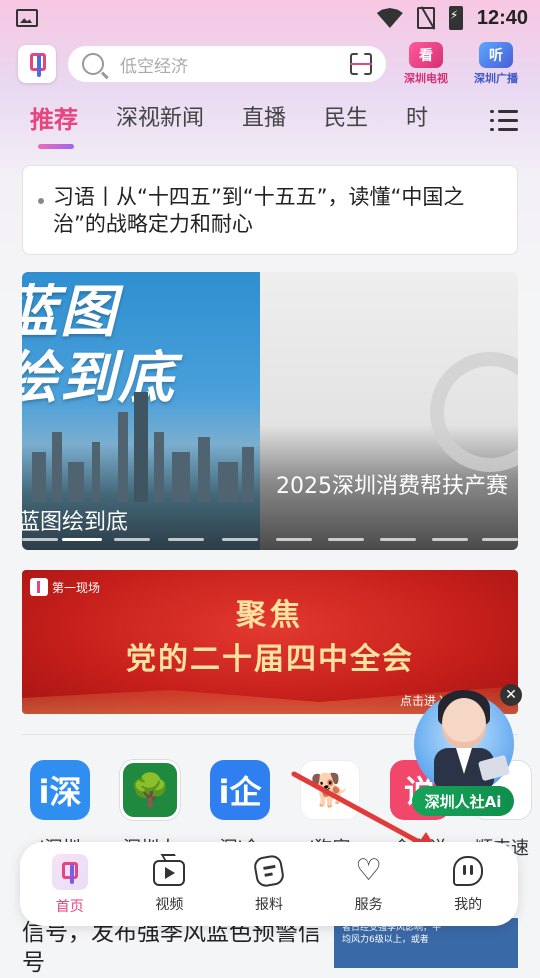 The image size is (540, 978). I want to click on assistant-avatar, so click(464, 723).